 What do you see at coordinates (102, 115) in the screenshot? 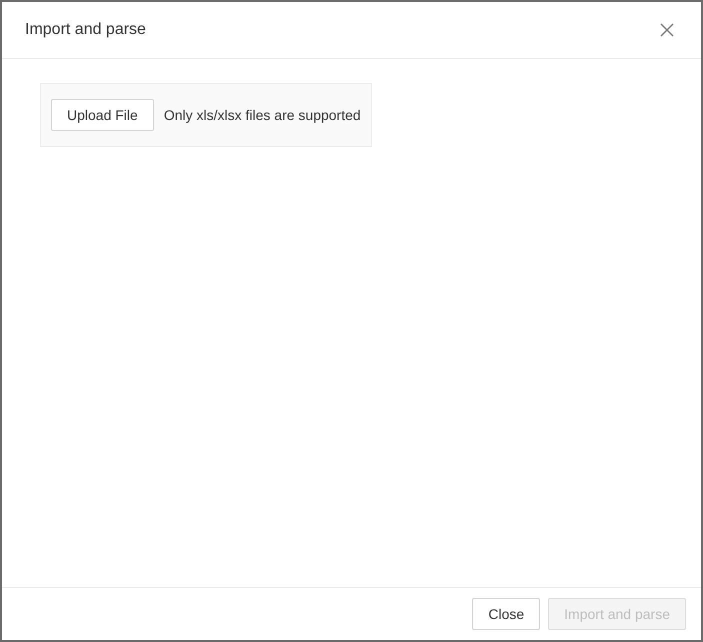
I see `upload-button: Upload File` at bounding box center [102, 115].